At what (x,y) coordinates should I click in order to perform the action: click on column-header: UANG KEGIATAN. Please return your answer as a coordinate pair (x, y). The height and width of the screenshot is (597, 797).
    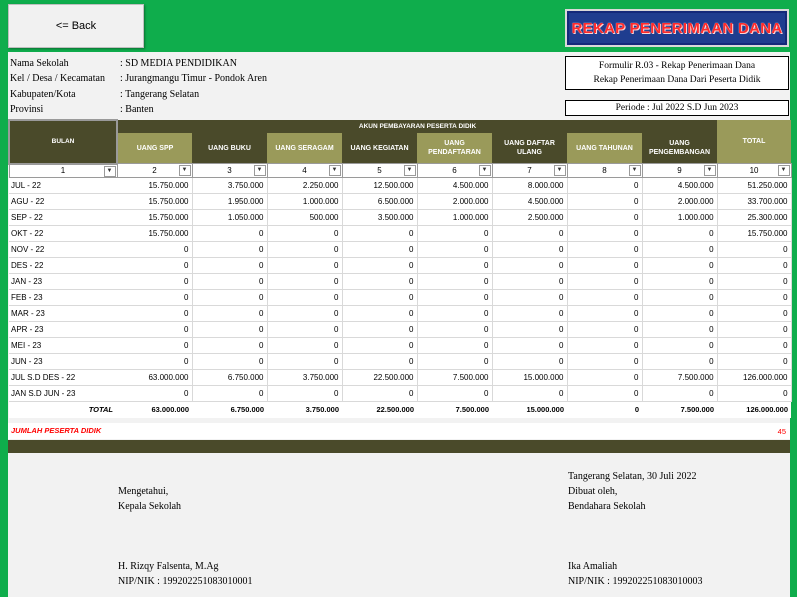
    Looking at the image, I should click on (379, 148).